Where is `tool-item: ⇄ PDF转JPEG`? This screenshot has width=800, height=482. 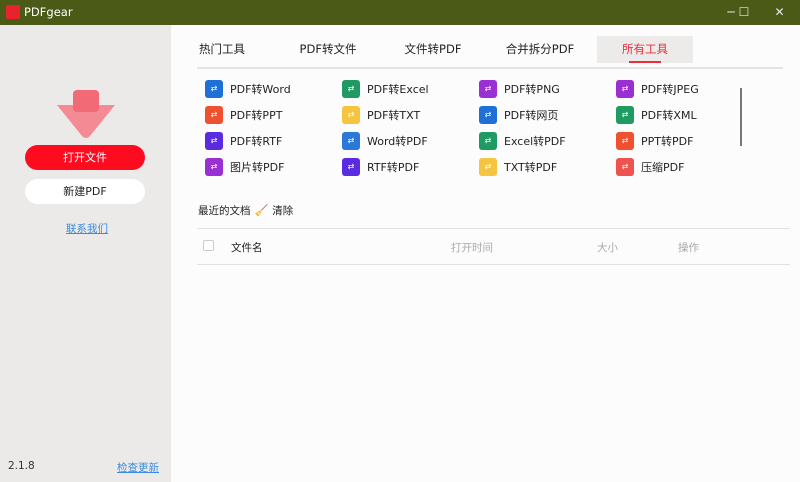 tool-item: ⇄ PDF转JPEG is located at coordinates (657, 89).